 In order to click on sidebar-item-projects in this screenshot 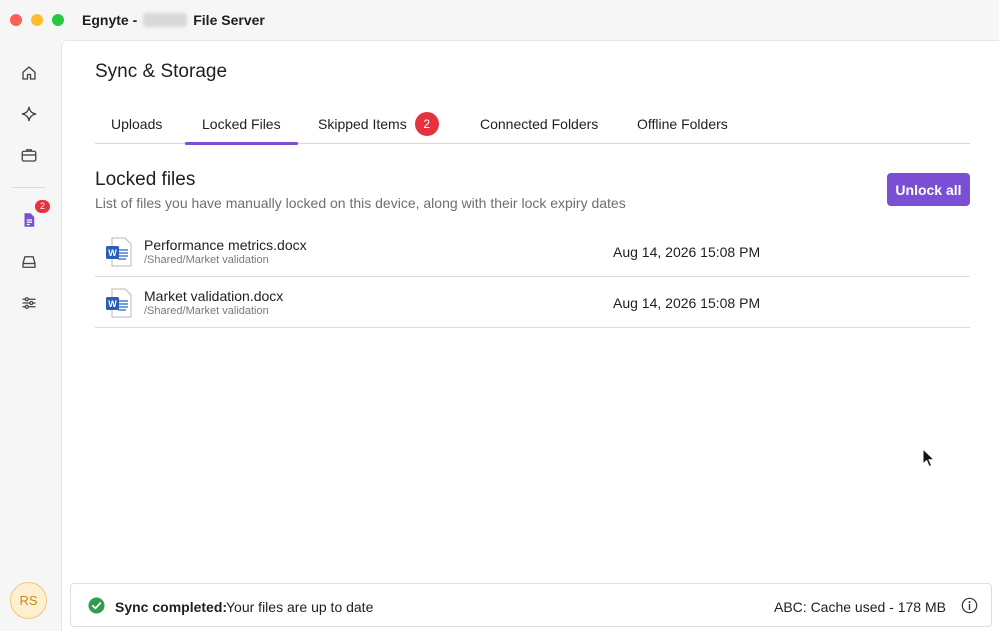, I will do `click(29, 155)`.